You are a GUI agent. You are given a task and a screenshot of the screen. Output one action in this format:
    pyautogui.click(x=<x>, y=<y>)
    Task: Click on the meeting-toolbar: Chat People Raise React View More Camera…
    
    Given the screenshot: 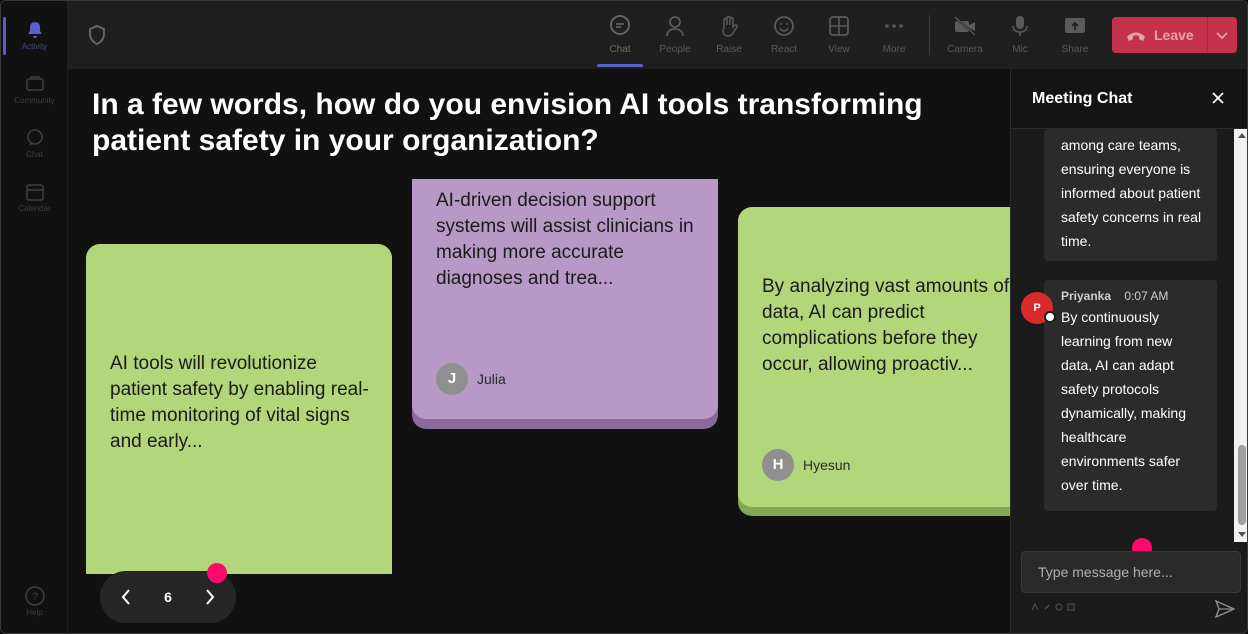 What is the action you would take?
    pyautogui.click(x=657, y=35)
    